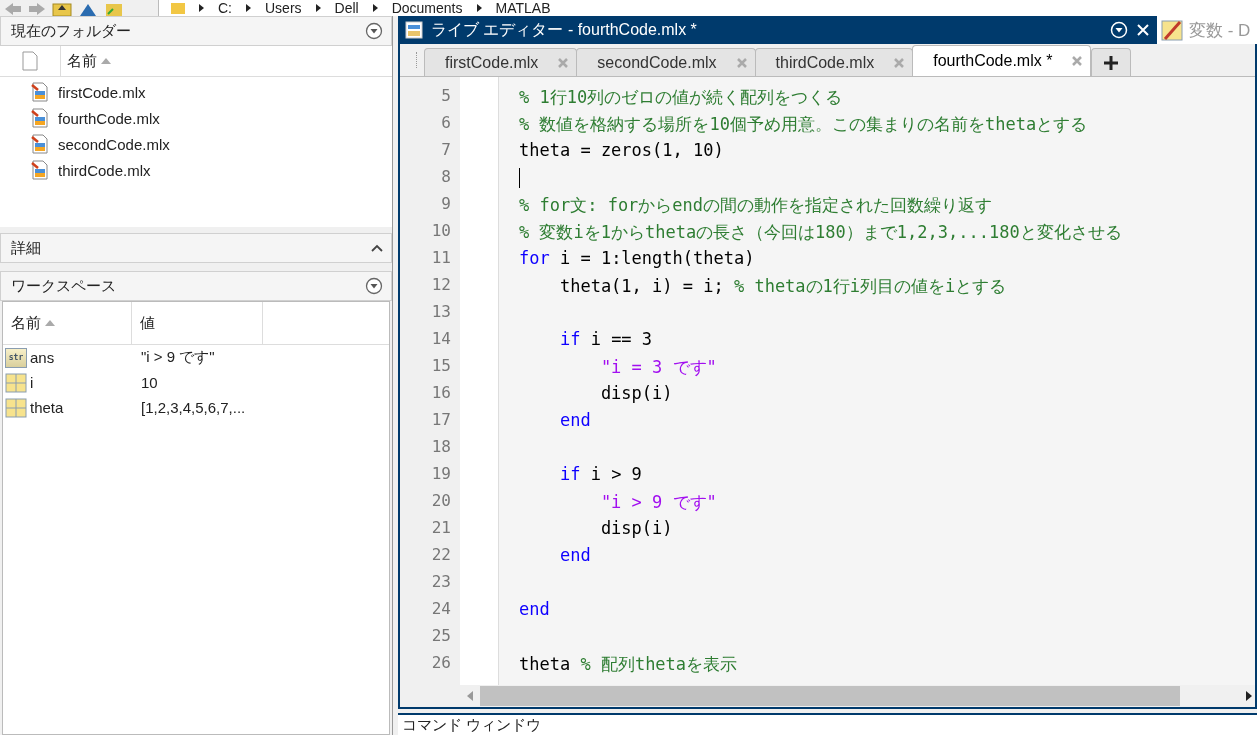  I want to click on browse-folder-icon, so click(114, 9).